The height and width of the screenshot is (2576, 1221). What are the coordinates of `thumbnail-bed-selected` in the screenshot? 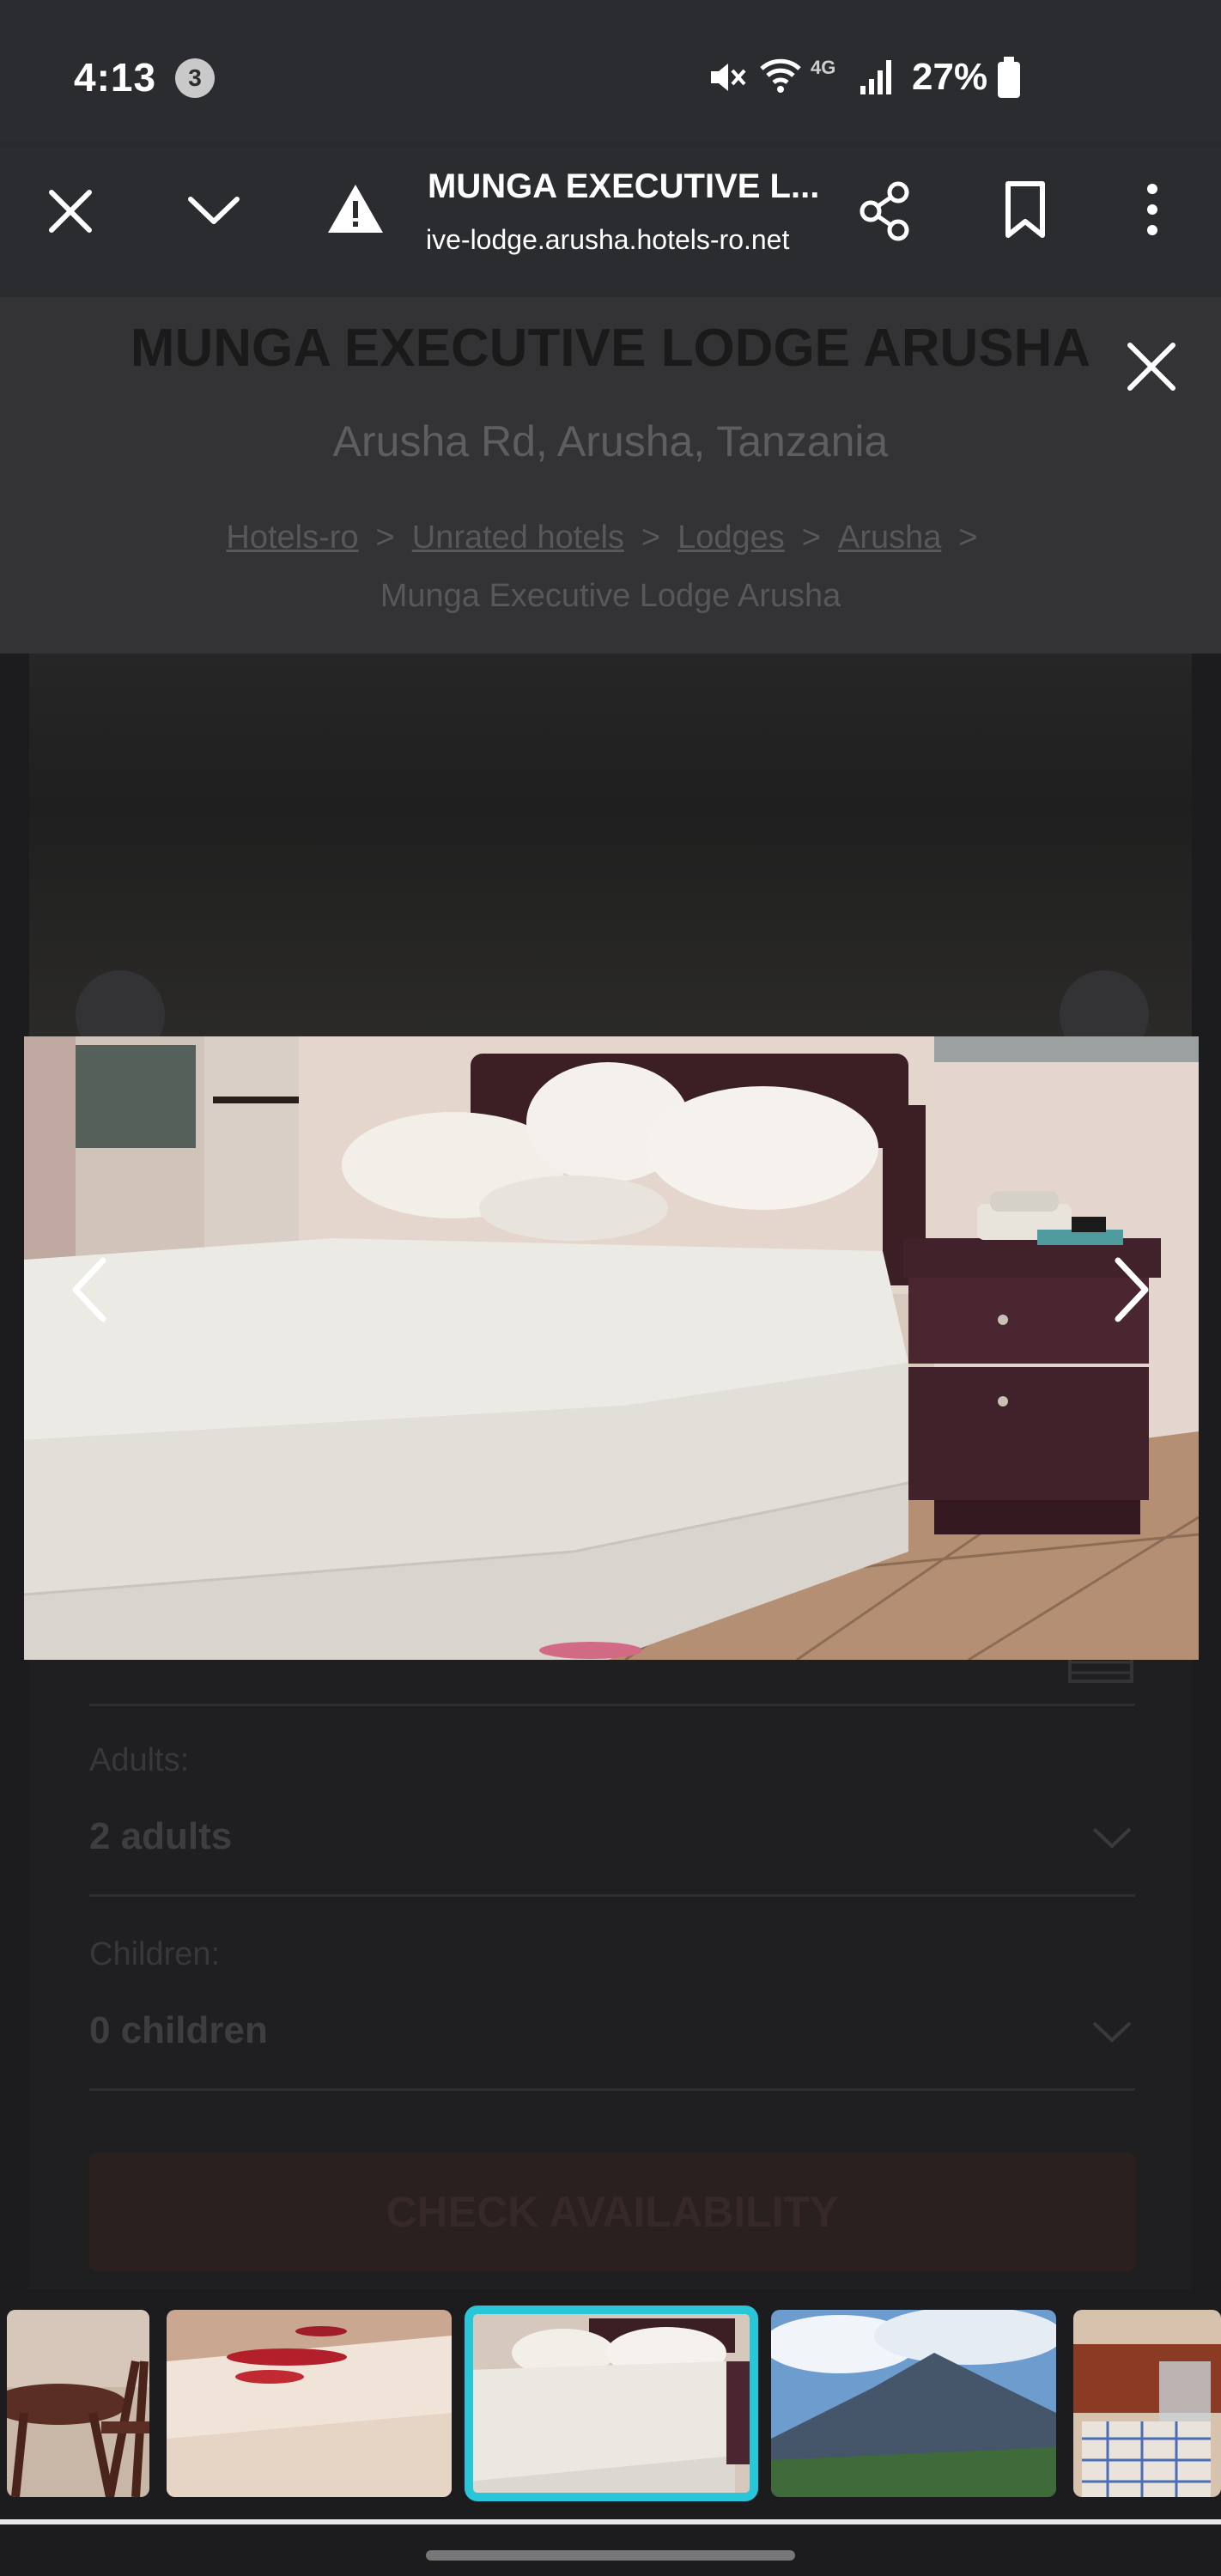 It's located at (611, 2404).